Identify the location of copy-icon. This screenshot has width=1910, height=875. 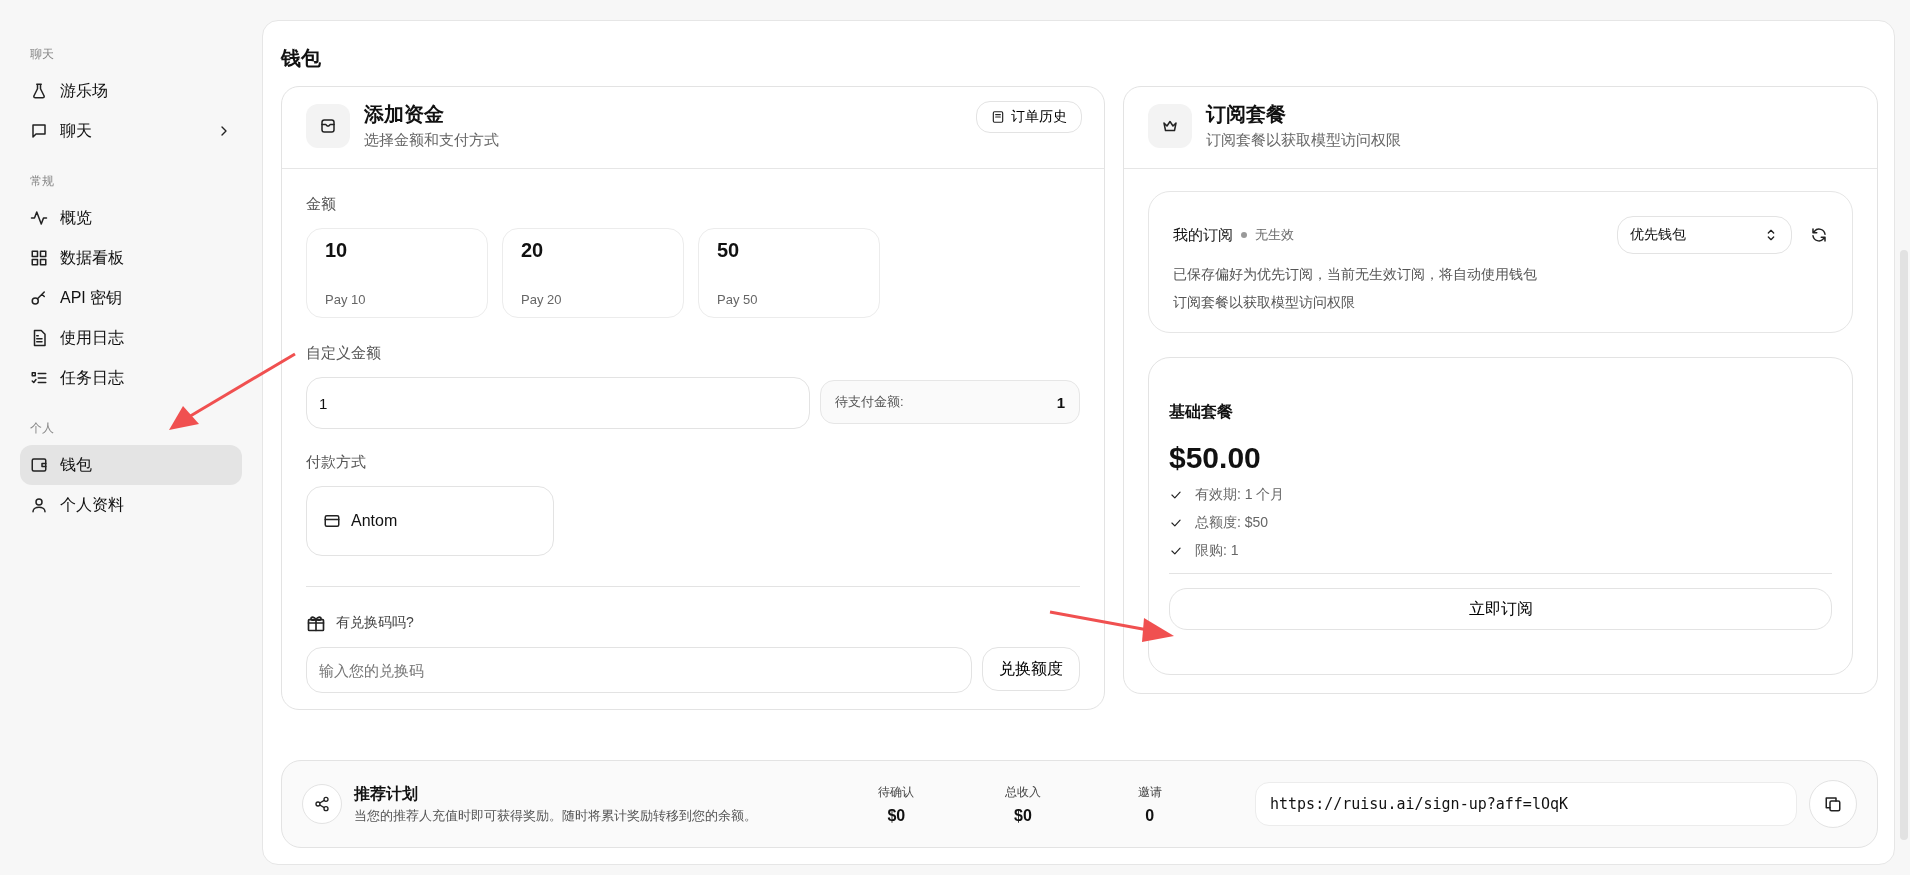
(1833, 804).